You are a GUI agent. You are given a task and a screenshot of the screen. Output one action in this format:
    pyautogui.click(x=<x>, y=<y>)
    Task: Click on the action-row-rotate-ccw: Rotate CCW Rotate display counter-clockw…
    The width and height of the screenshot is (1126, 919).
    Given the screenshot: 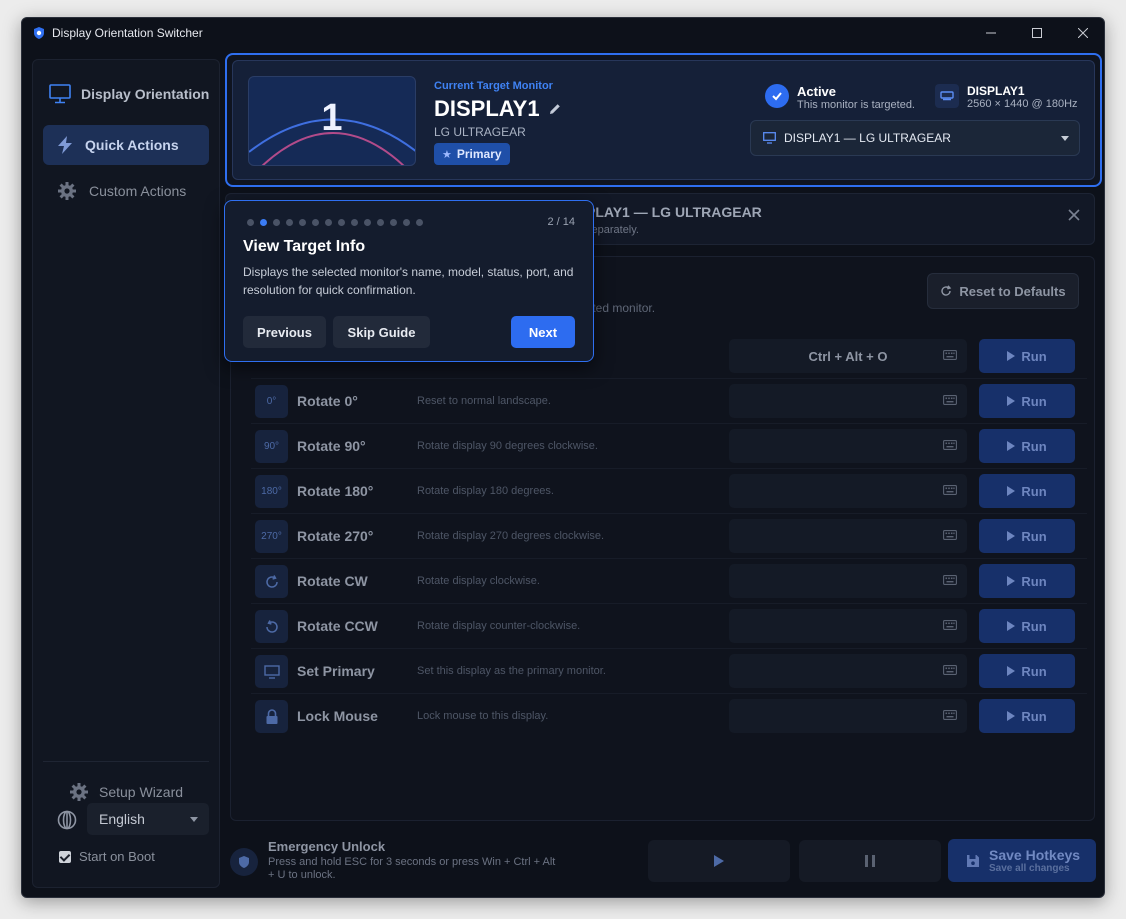 What is the action you would take?
    pyautogui.click(x=669, y=626)
    